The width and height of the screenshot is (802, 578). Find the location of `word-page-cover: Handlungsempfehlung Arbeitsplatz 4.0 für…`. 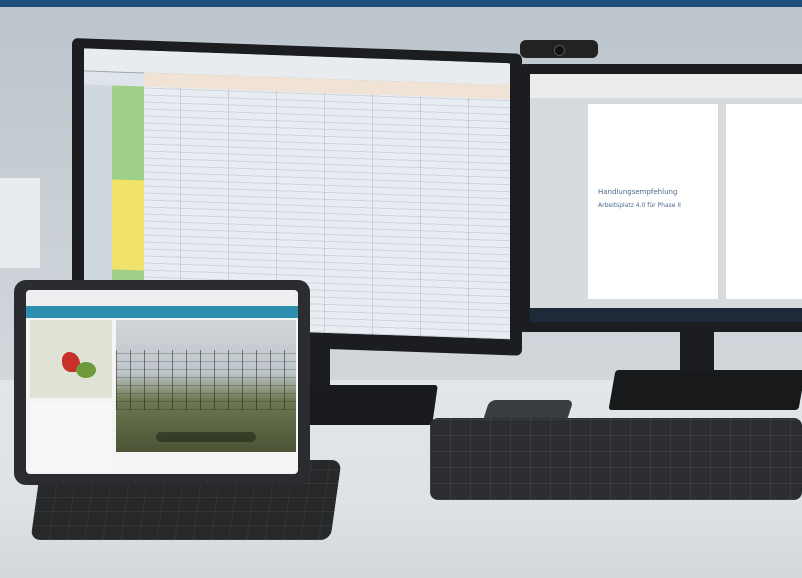

word-page-cover: Handlungsempfehlung Arbeitsplatz 4.0 für… is located at coordinates (653, 201).